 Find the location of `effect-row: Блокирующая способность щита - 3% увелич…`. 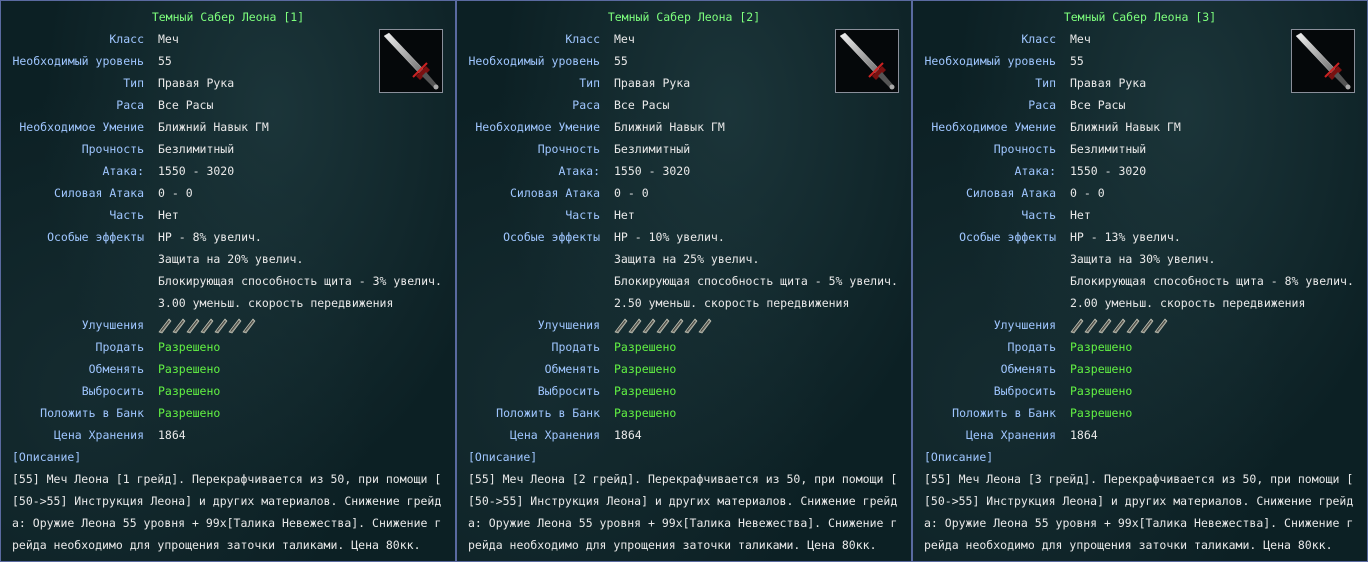

effect-row: Блокирующая способность щита - 3% увелич… is located at coordinates (228, 281).